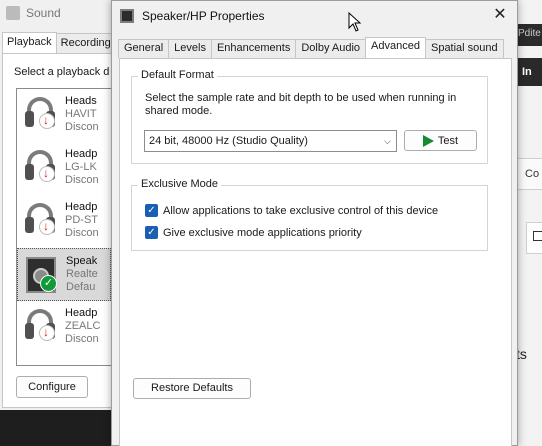 This screenshot has width=542, height=446. I want to click on device-status: Defau, so click(81, 287).